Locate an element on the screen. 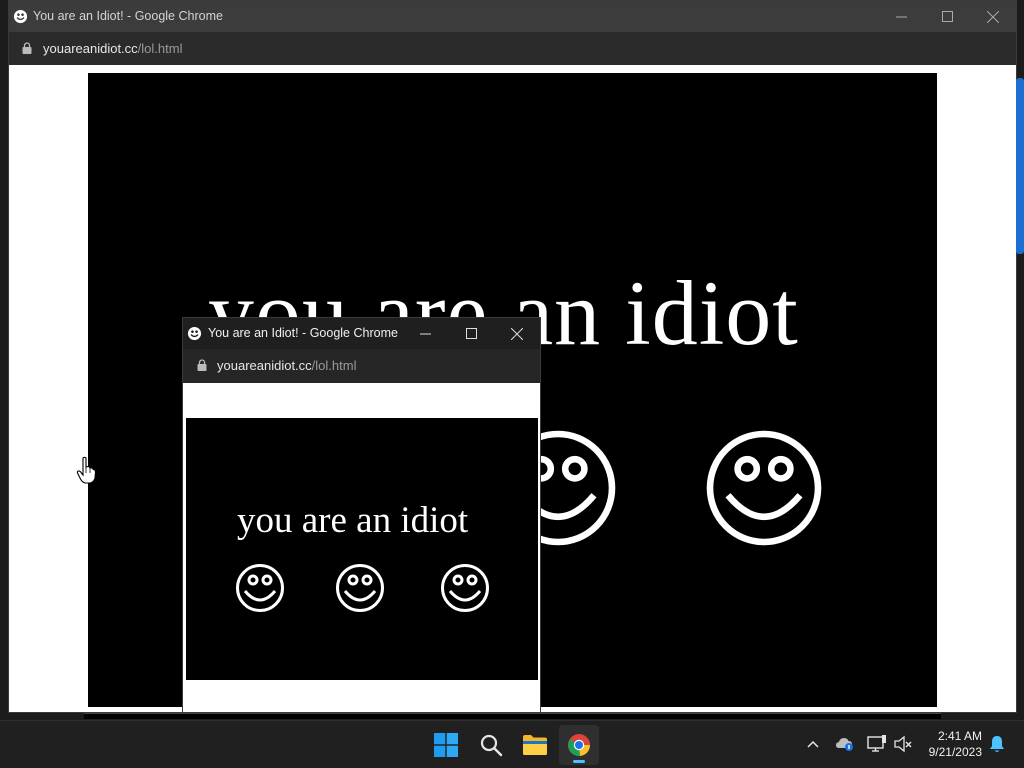 This screenshot has height=768, width=1024. clock-date: 9/21/2023 is located at coordinates (955, 752).